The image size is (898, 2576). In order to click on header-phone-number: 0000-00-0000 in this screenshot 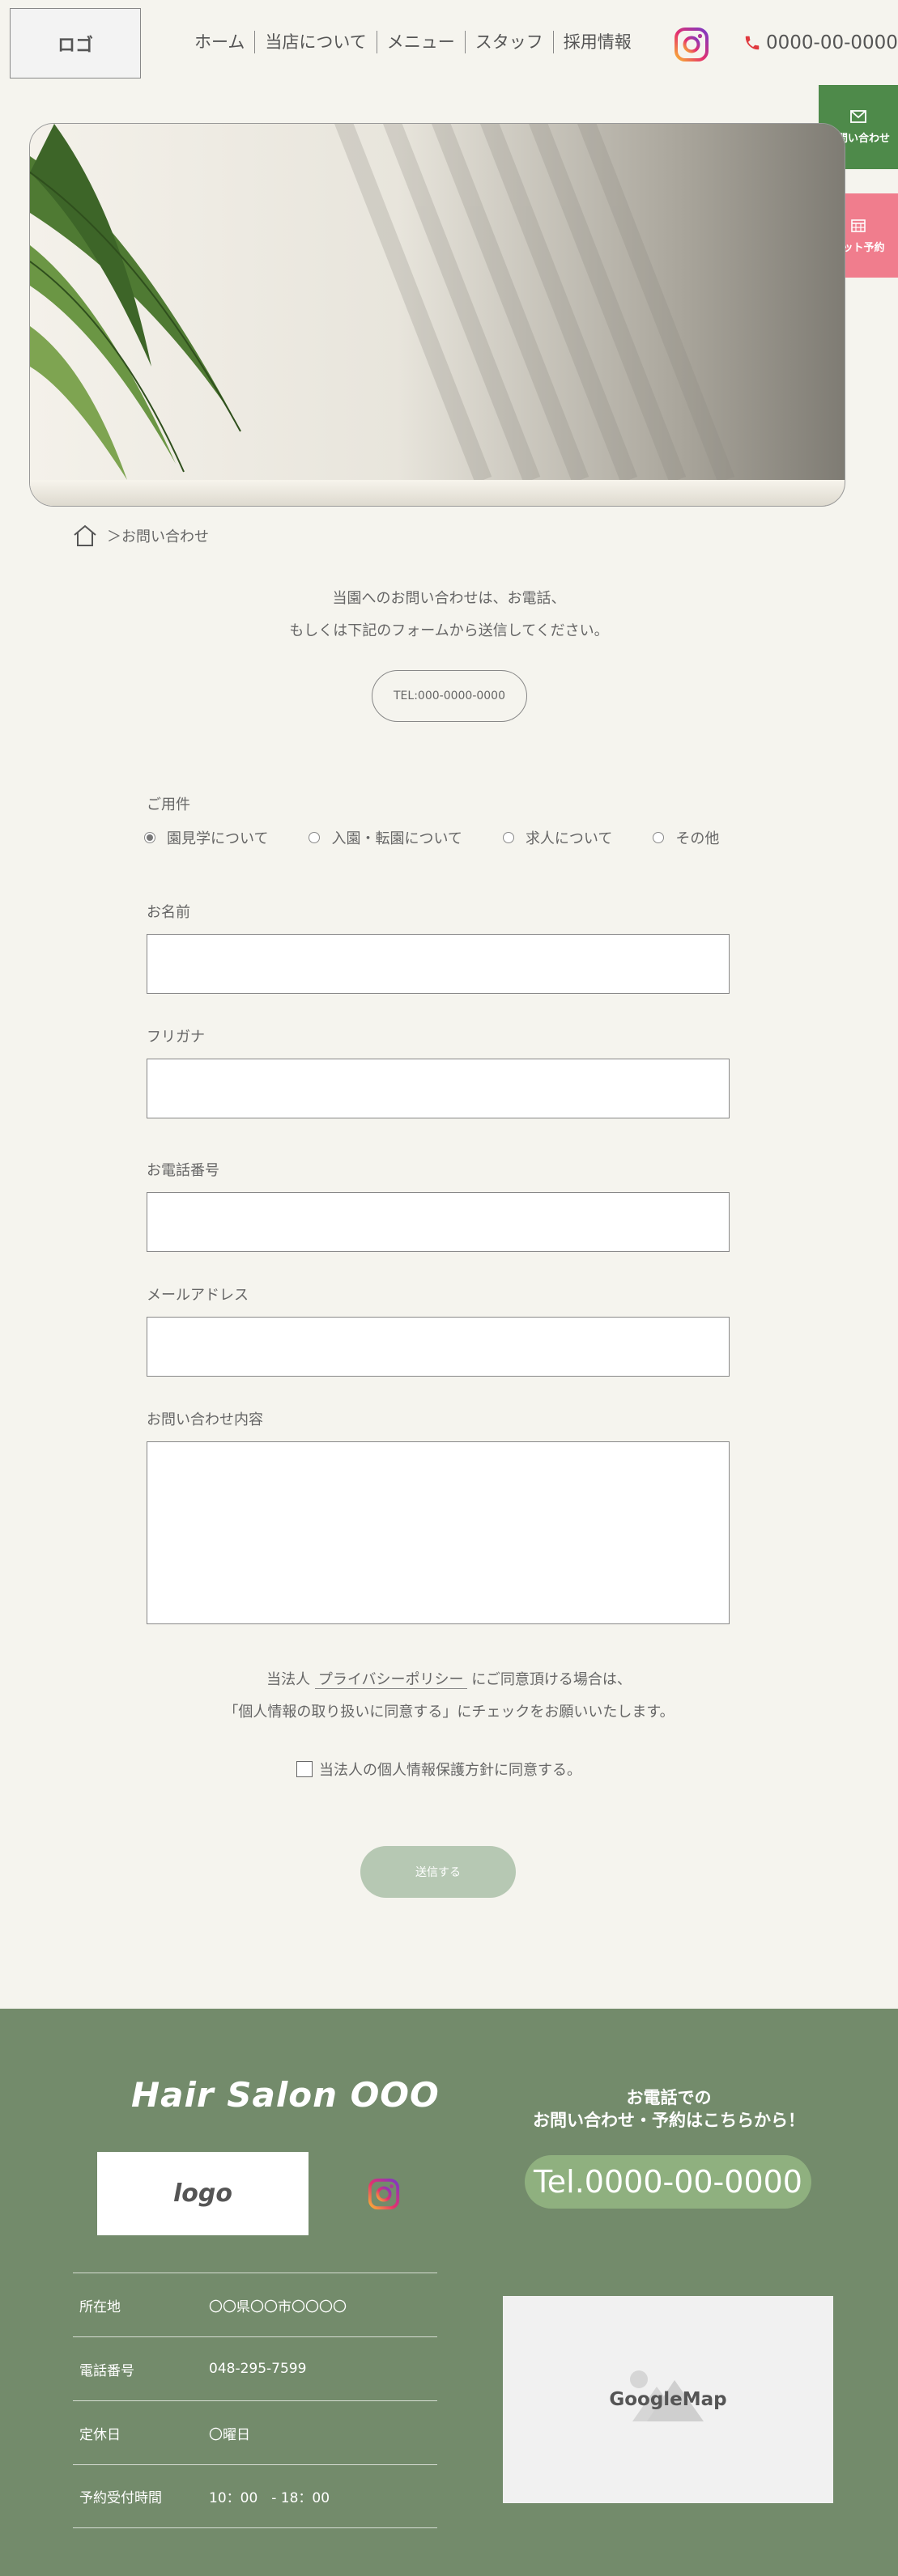, I will do `click(832, 42)`.